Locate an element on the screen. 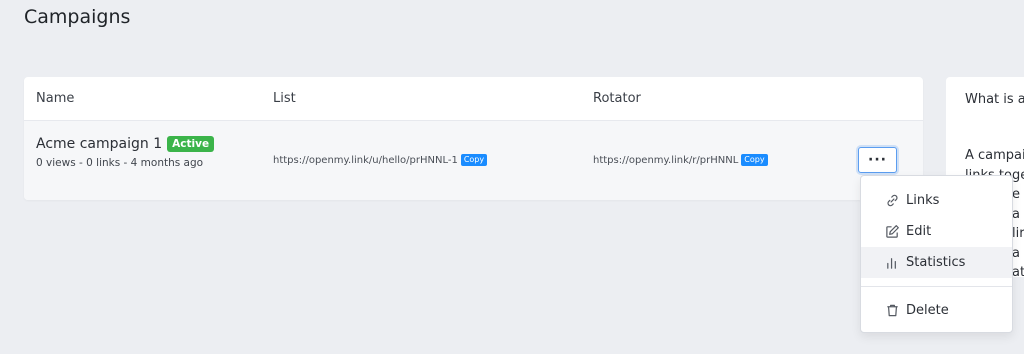 Image resolution: width=1024 pixels, height=354 pixels. page-title: Campaigns is located at coordinates (77, 17).